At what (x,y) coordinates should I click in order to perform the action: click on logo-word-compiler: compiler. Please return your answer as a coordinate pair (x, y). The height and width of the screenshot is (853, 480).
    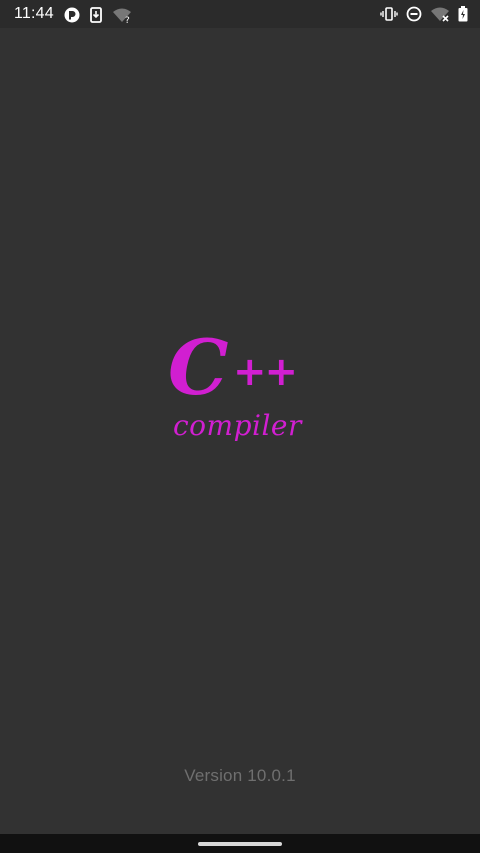
    Looking at the image, I should click on (237, 425).